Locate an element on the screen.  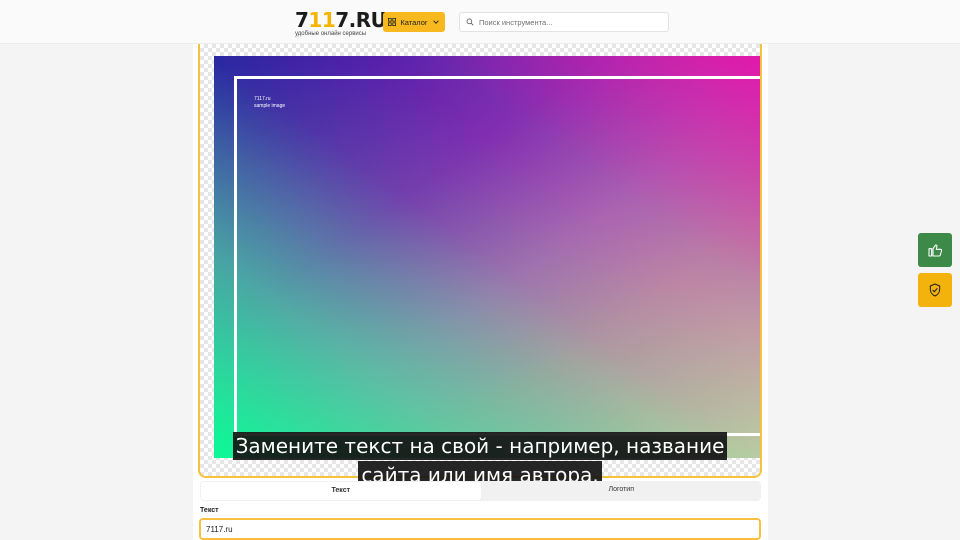
tab-text: Текст is located at coordinates (341, 491).